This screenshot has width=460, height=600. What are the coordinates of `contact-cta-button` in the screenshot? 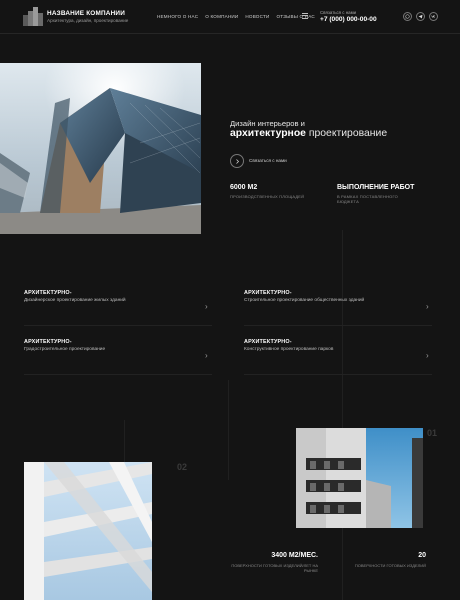 It's located at (237, 161).